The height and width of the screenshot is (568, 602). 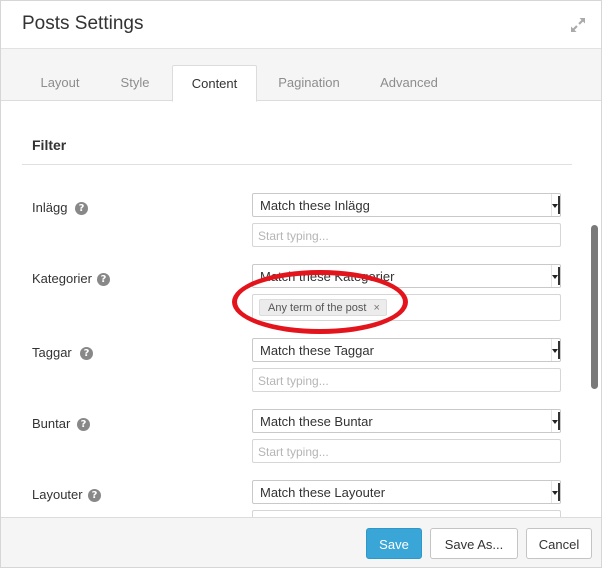 I want to click on kategorier-tag-input: Any term of the post ×, so click(x=406, y=307).